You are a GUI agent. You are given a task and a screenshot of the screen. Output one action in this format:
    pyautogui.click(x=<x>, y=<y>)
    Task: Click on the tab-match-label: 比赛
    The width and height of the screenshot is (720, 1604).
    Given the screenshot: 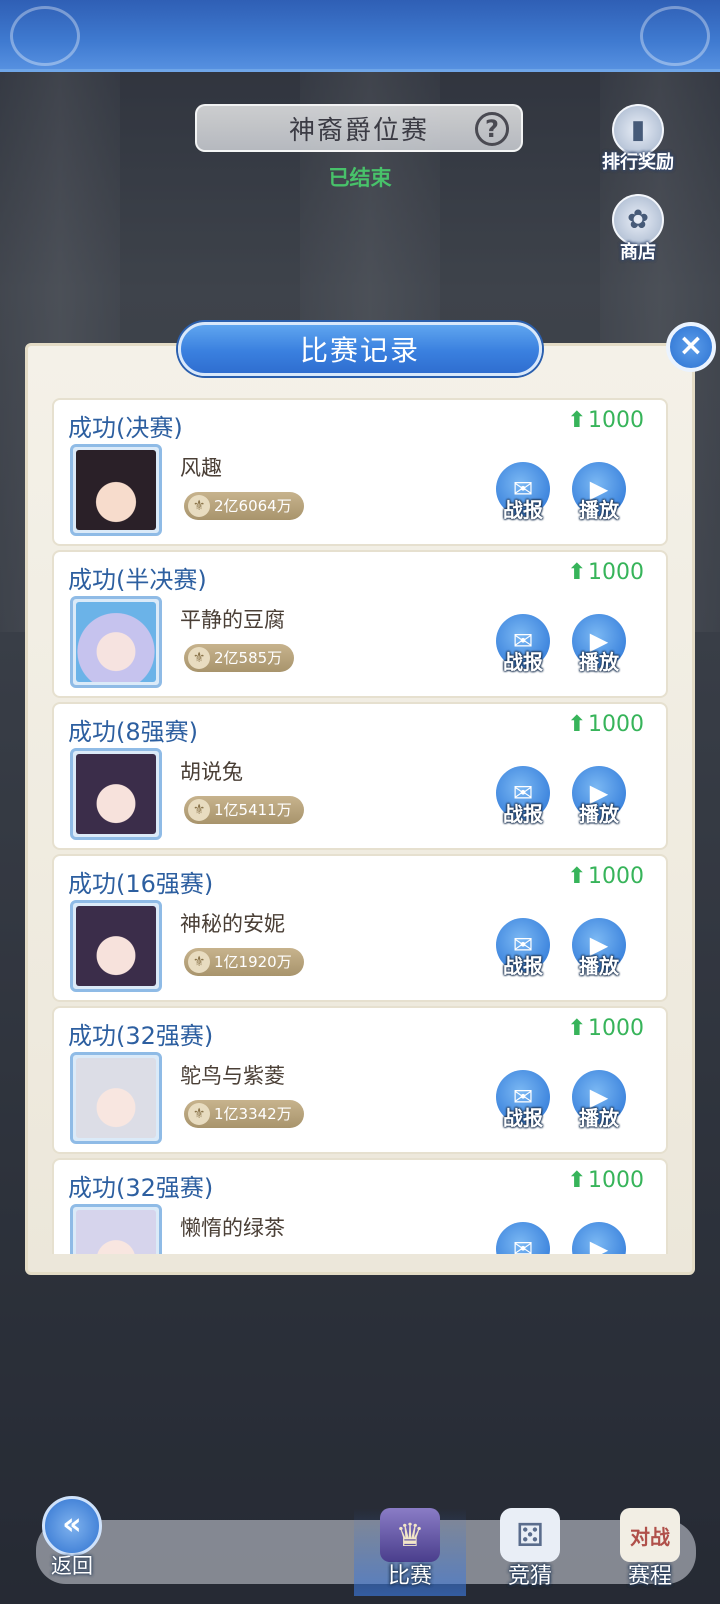 What is the action you would take?
    pyautogui.click(x=409, y=1576)
    